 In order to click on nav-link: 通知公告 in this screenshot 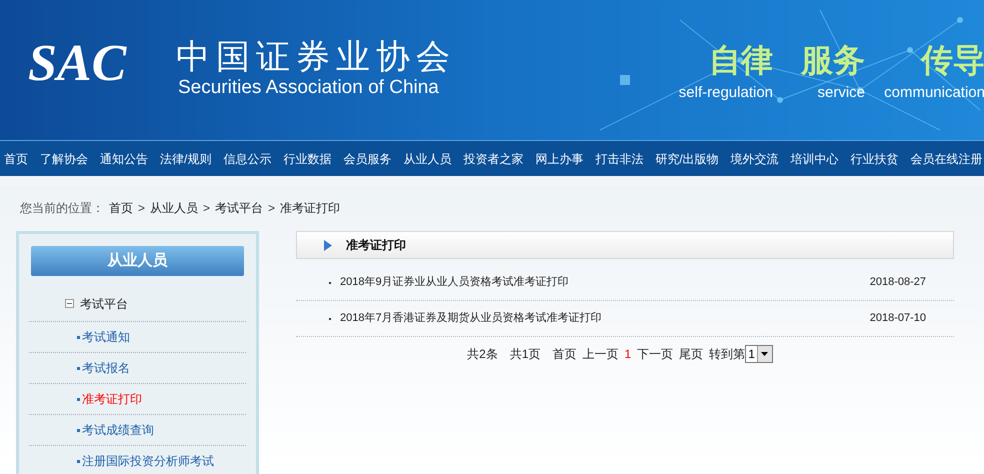, I will do `click(124, 159)`.